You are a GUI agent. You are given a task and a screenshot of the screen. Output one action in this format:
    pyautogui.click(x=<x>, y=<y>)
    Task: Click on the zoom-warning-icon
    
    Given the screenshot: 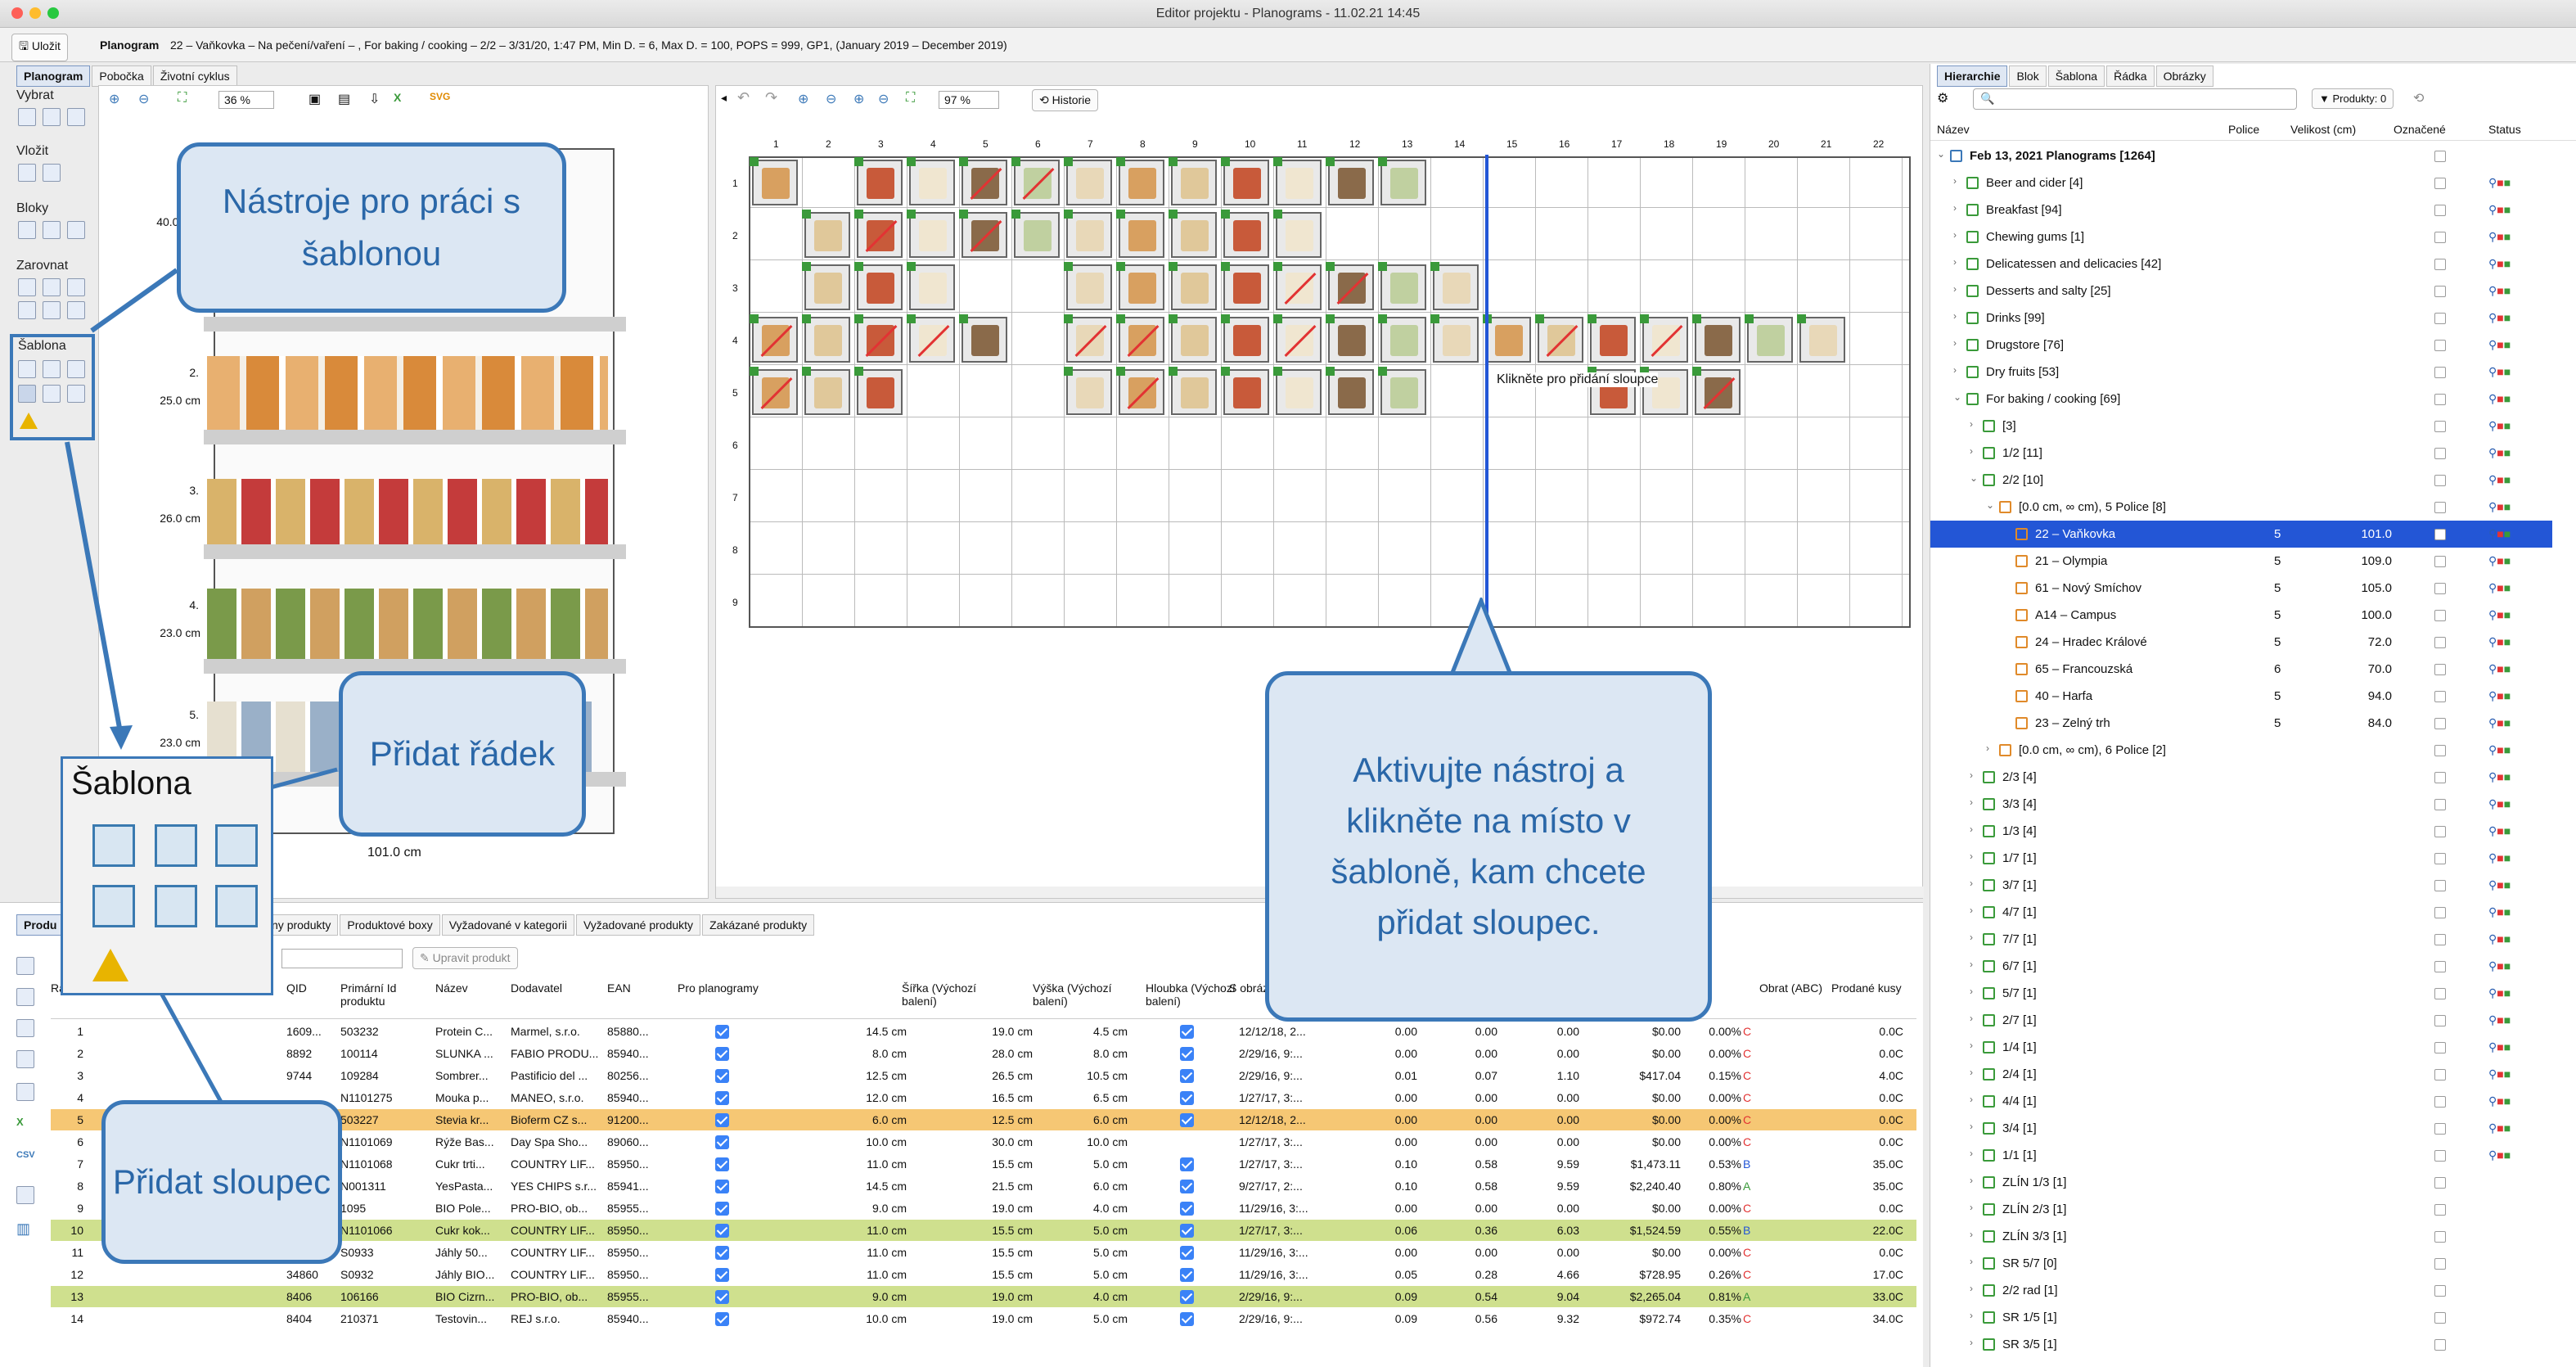 What is the action you would take?
    pyautogui.click(x=110, y=965)
    